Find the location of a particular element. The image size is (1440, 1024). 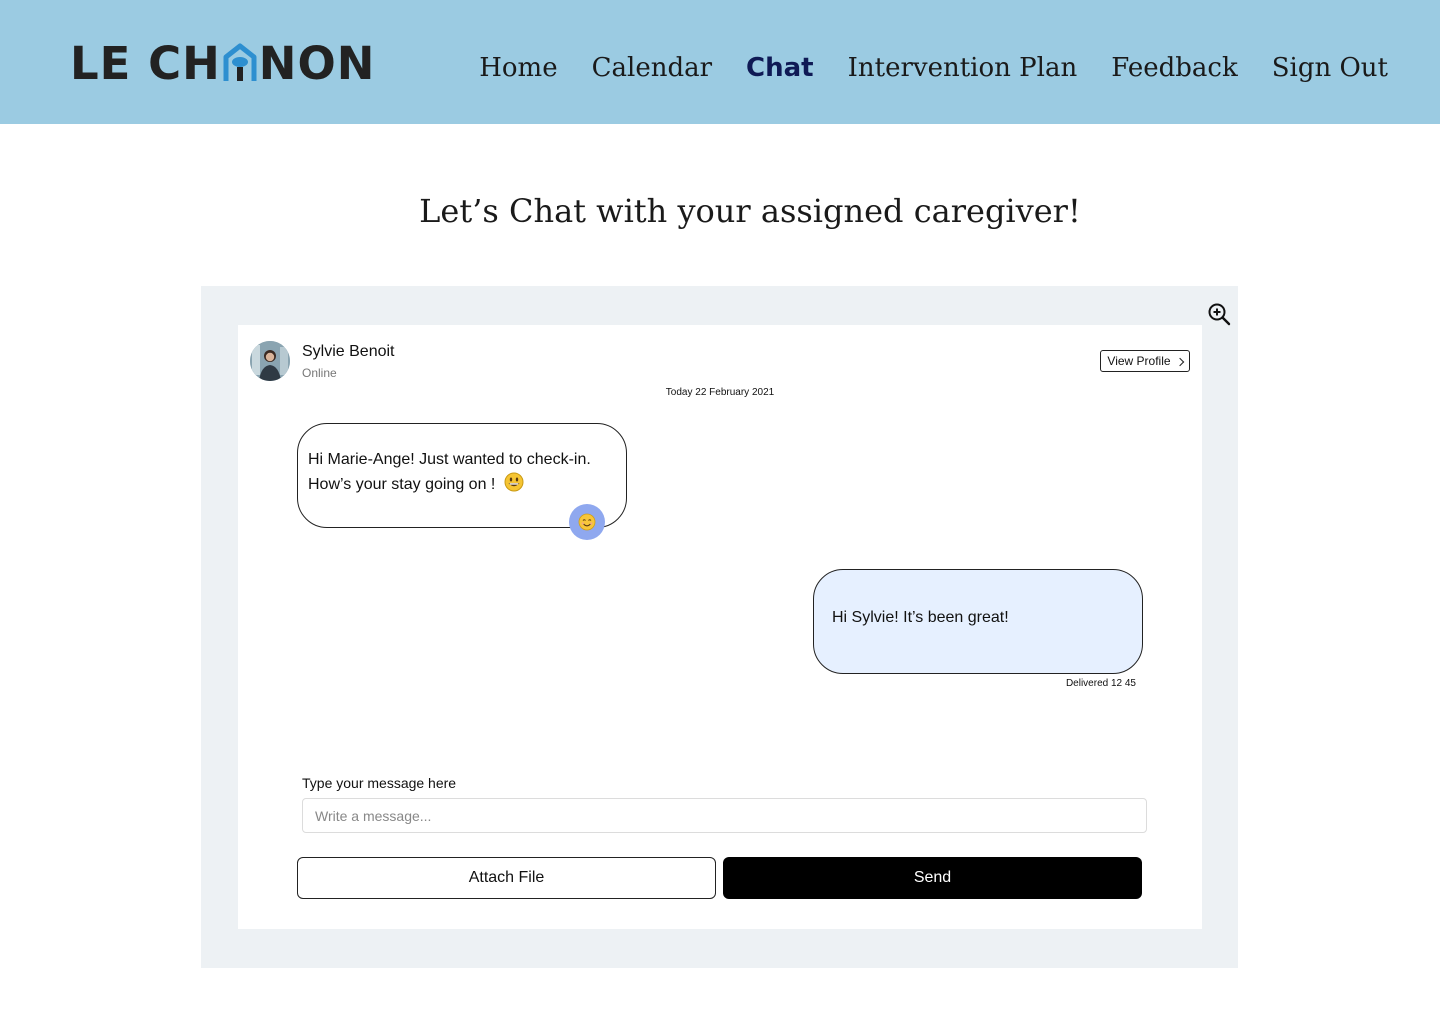

nav-sign-out: Sign Out is located at coordinates (1330, 68).